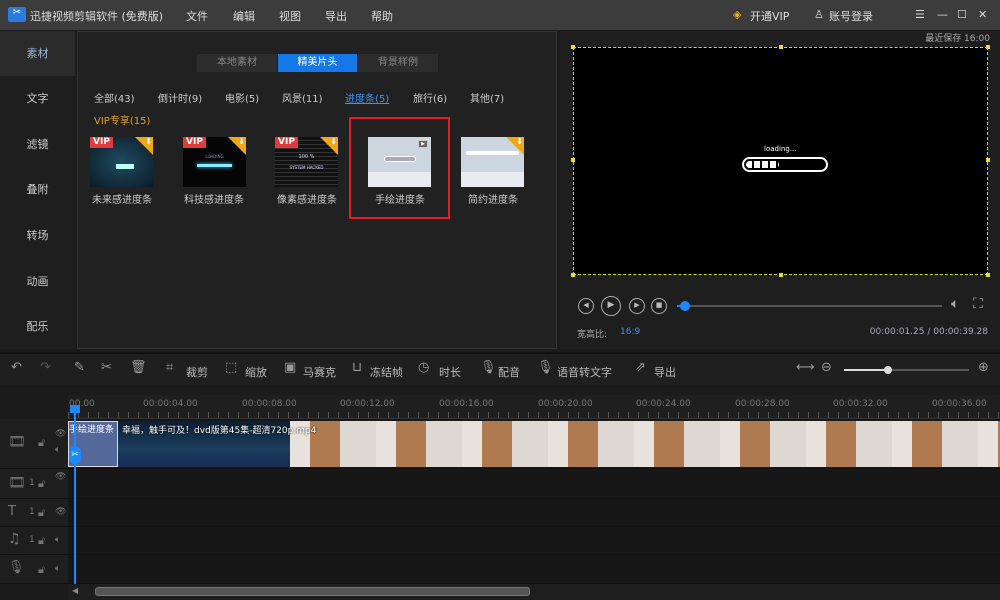  What do you see at coordinates (180, 97) in the screenshot?
I see `category-countdown: 倒计时(9)` at bounding box center [180, 97].